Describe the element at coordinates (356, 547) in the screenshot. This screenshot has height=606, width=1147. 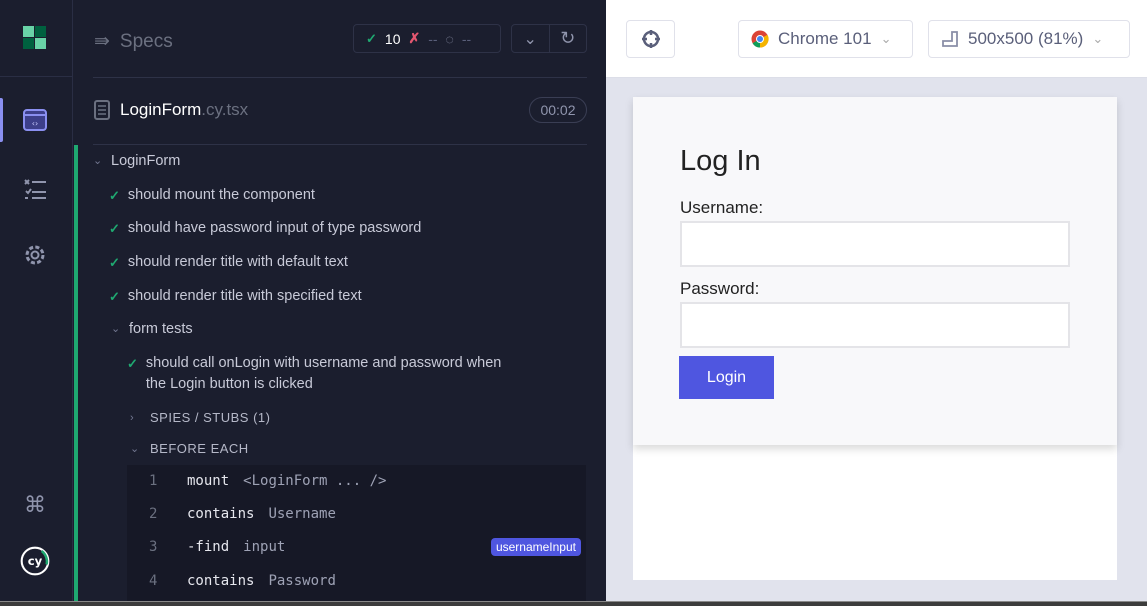
I see `command-row: 3 -find input usernameInput` at that location.